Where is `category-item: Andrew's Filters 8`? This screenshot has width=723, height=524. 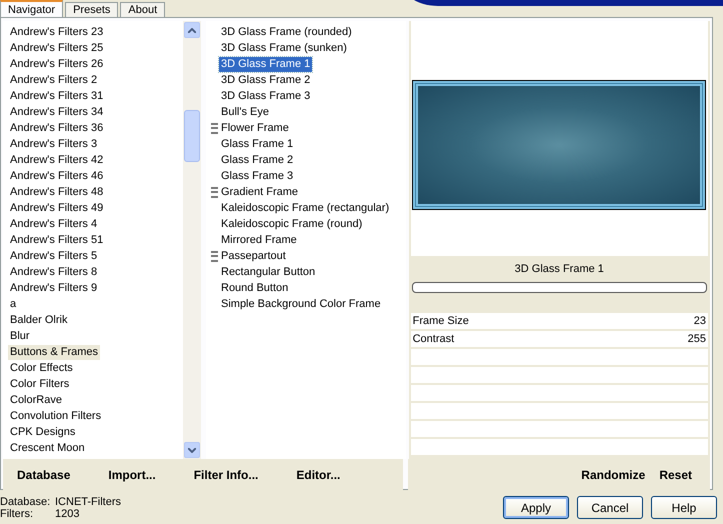
category-item: Andrew's Filters 8 is located at coordinates (54, 272).